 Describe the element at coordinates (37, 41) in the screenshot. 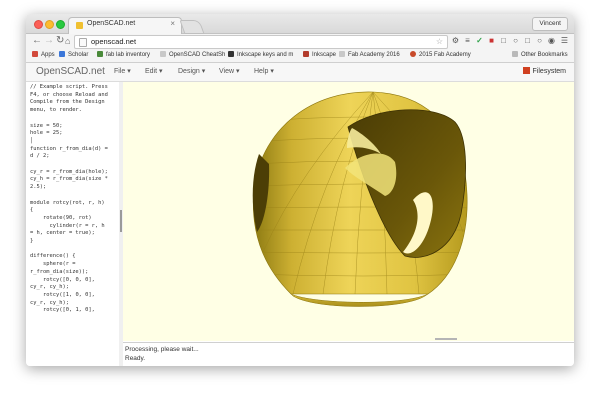

I see `back-arrow-icon: ←` at that location.